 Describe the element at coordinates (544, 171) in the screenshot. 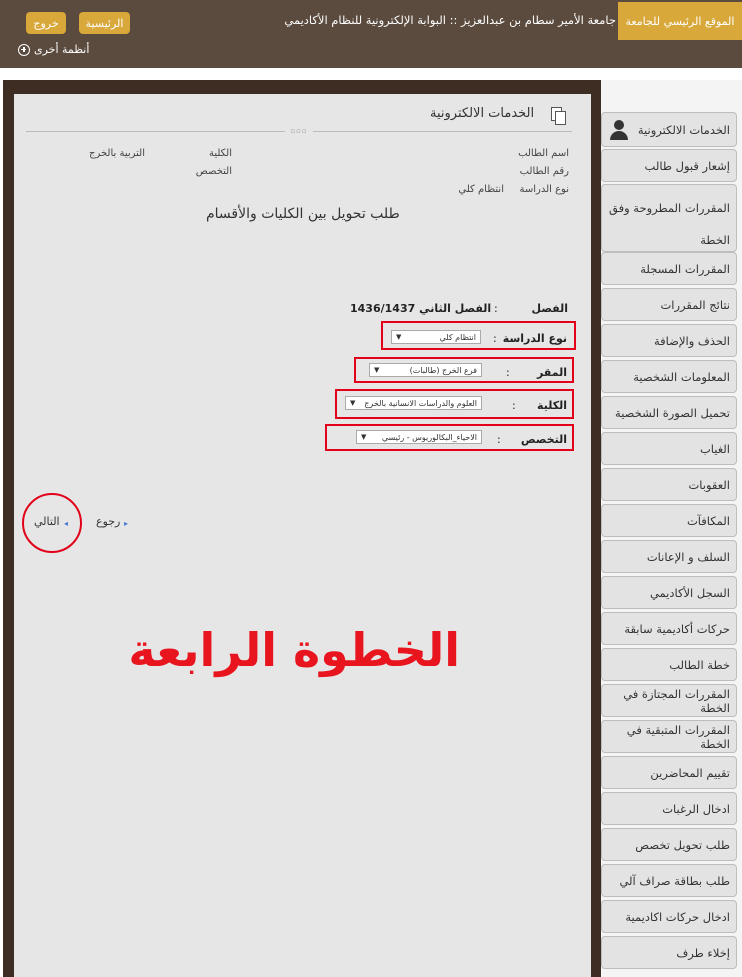

I see `student-id-label: رقم الطالب` at that location.